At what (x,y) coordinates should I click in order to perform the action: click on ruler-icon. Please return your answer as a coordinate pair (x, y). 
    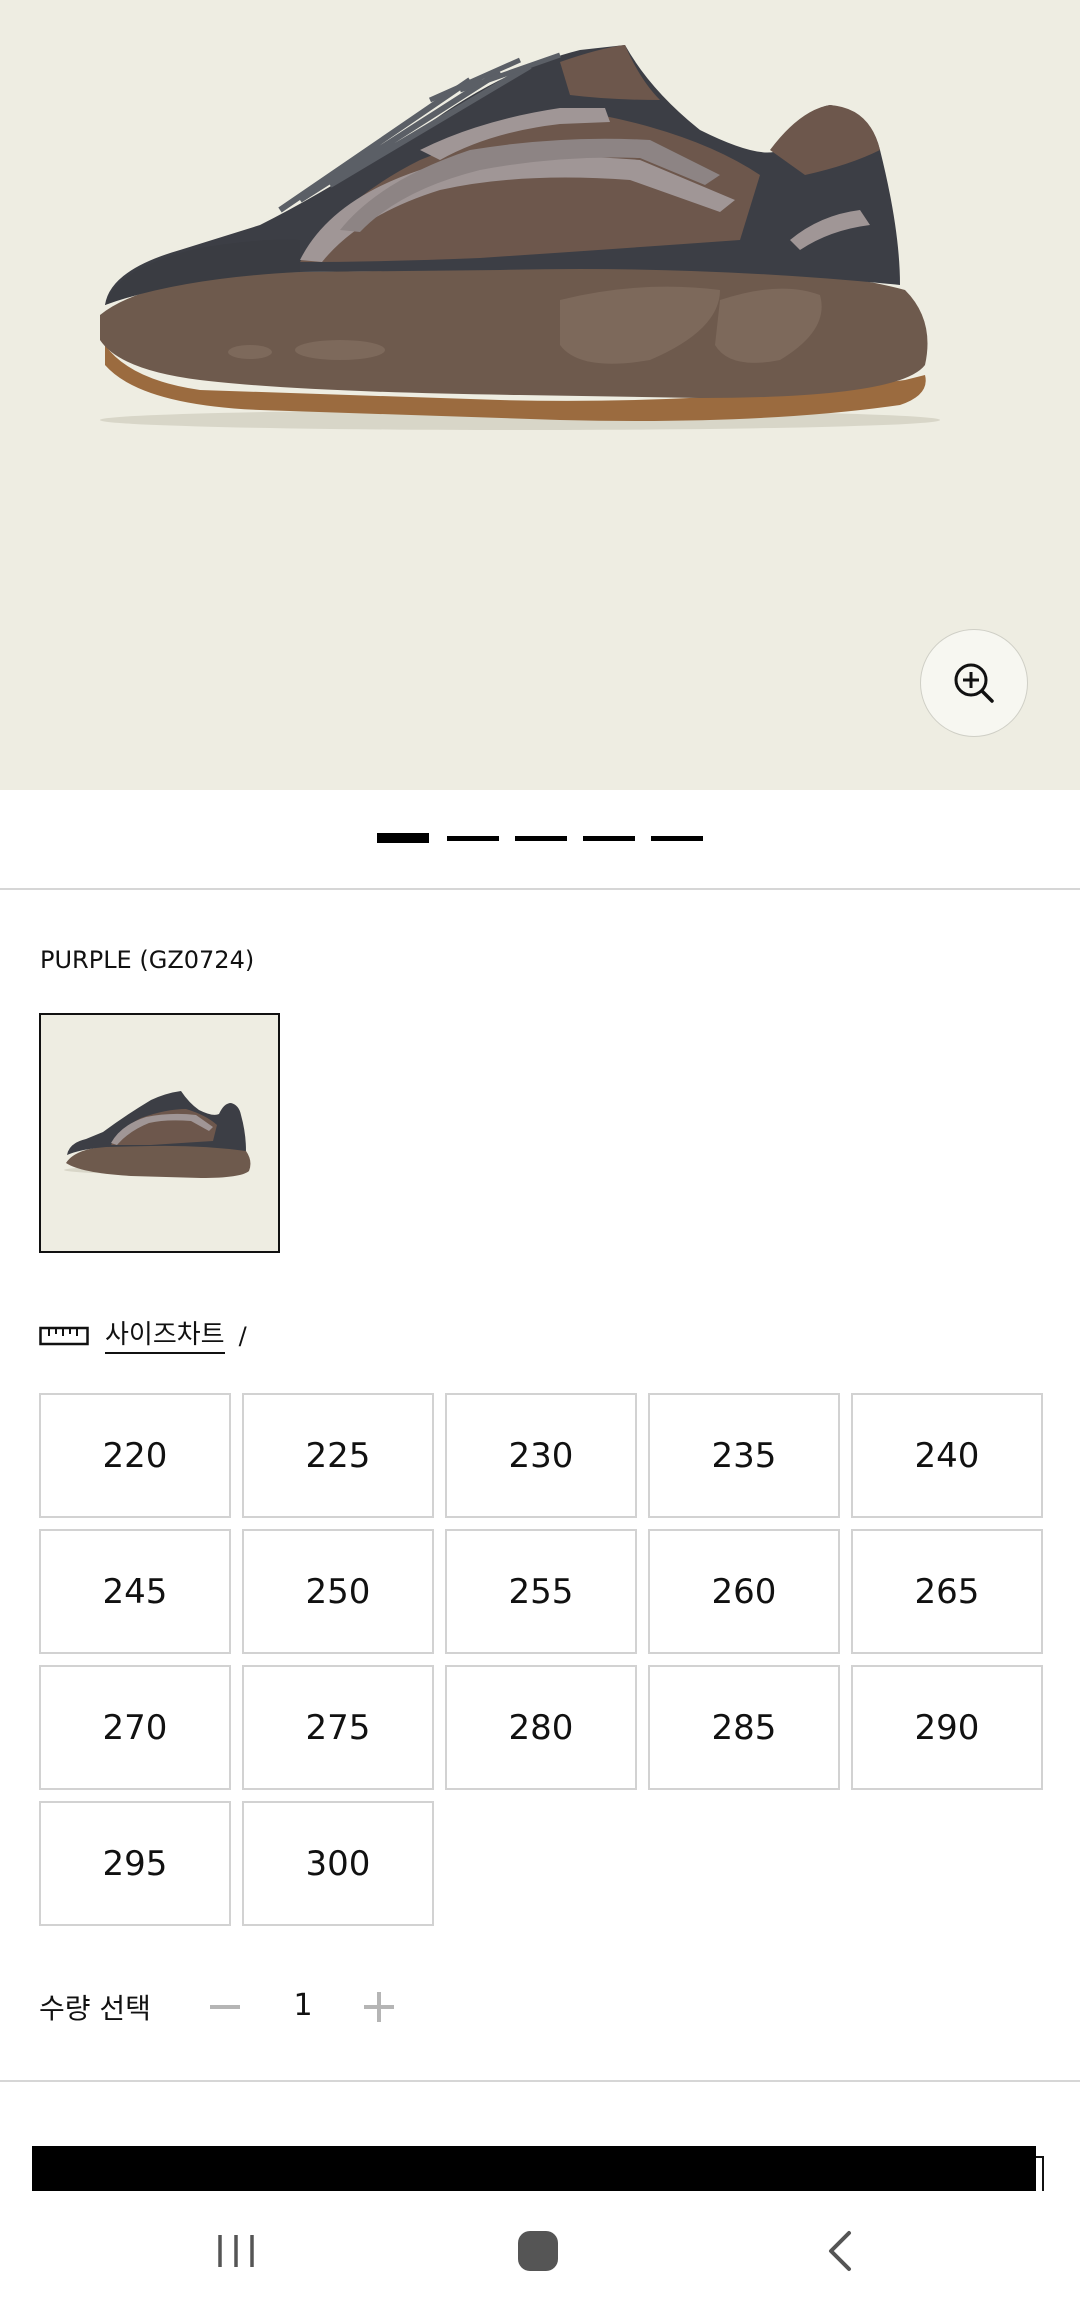
    Looking at the image, I should click on (64, 1336).